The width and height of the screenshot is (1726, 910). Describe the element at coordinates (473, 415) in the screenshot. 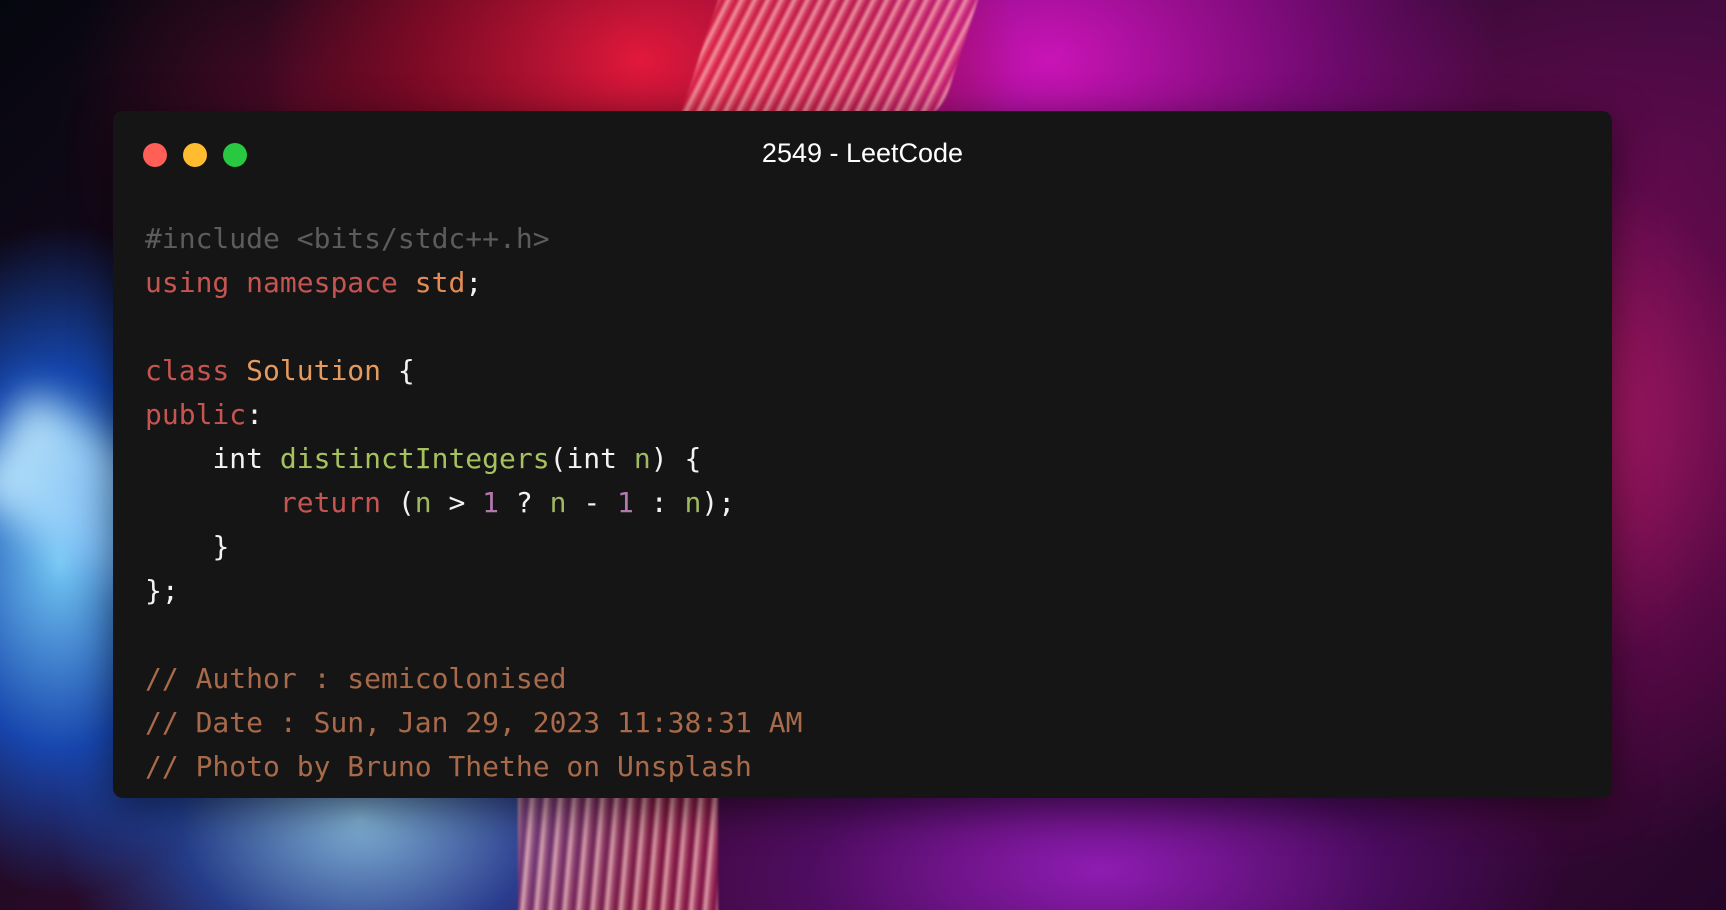

I see `code-line-public: public:` at that location.